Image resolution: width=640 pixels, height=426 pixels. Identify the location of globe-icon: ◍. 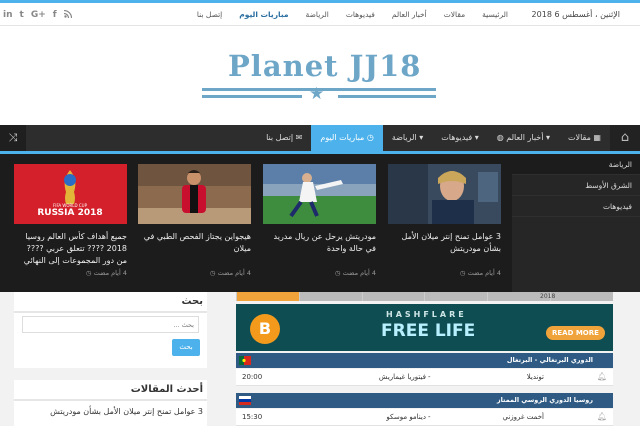
(501, 137).